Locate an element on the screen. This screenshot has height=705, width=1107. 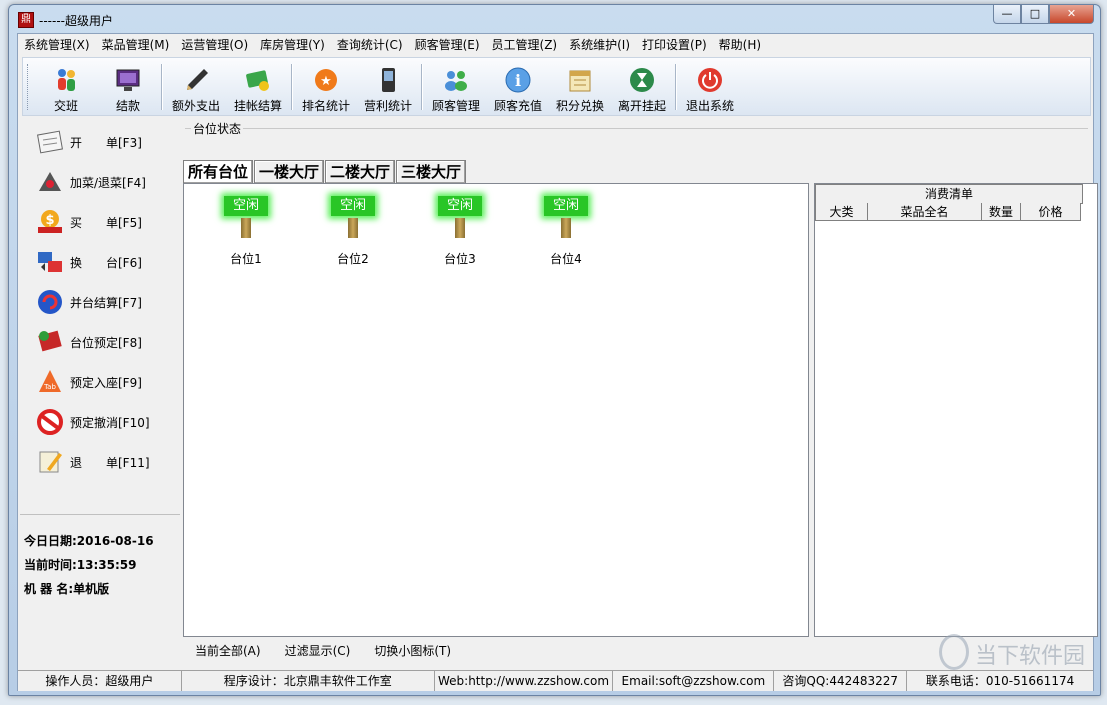
toolbar-label: 离开挂起 is located at coordinates (641, 105).